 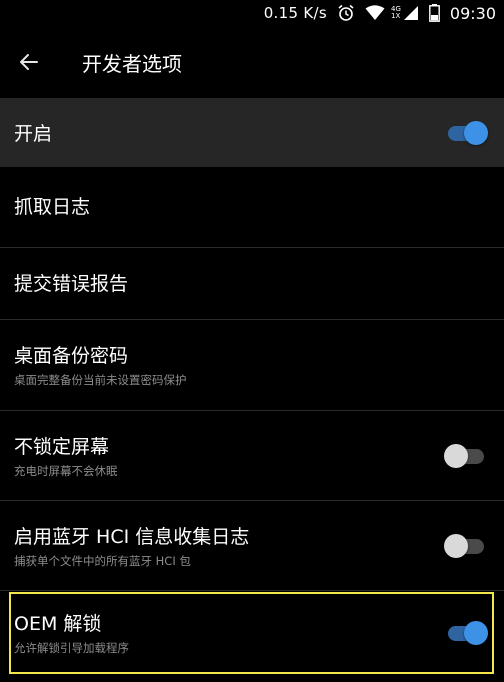 What do you see at coordinates (375, 13) in the screenshot?
I see `wifi-icon` at bounding box center [375, 13].